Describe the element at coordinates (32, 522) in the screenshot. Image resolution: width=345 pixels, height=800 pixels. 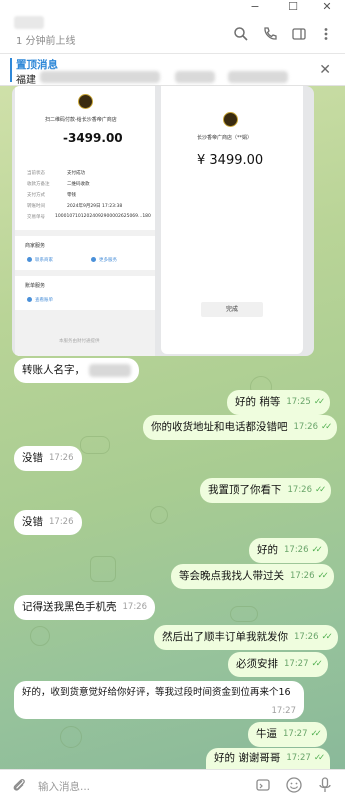
I see `message-text: 没错` at that location.